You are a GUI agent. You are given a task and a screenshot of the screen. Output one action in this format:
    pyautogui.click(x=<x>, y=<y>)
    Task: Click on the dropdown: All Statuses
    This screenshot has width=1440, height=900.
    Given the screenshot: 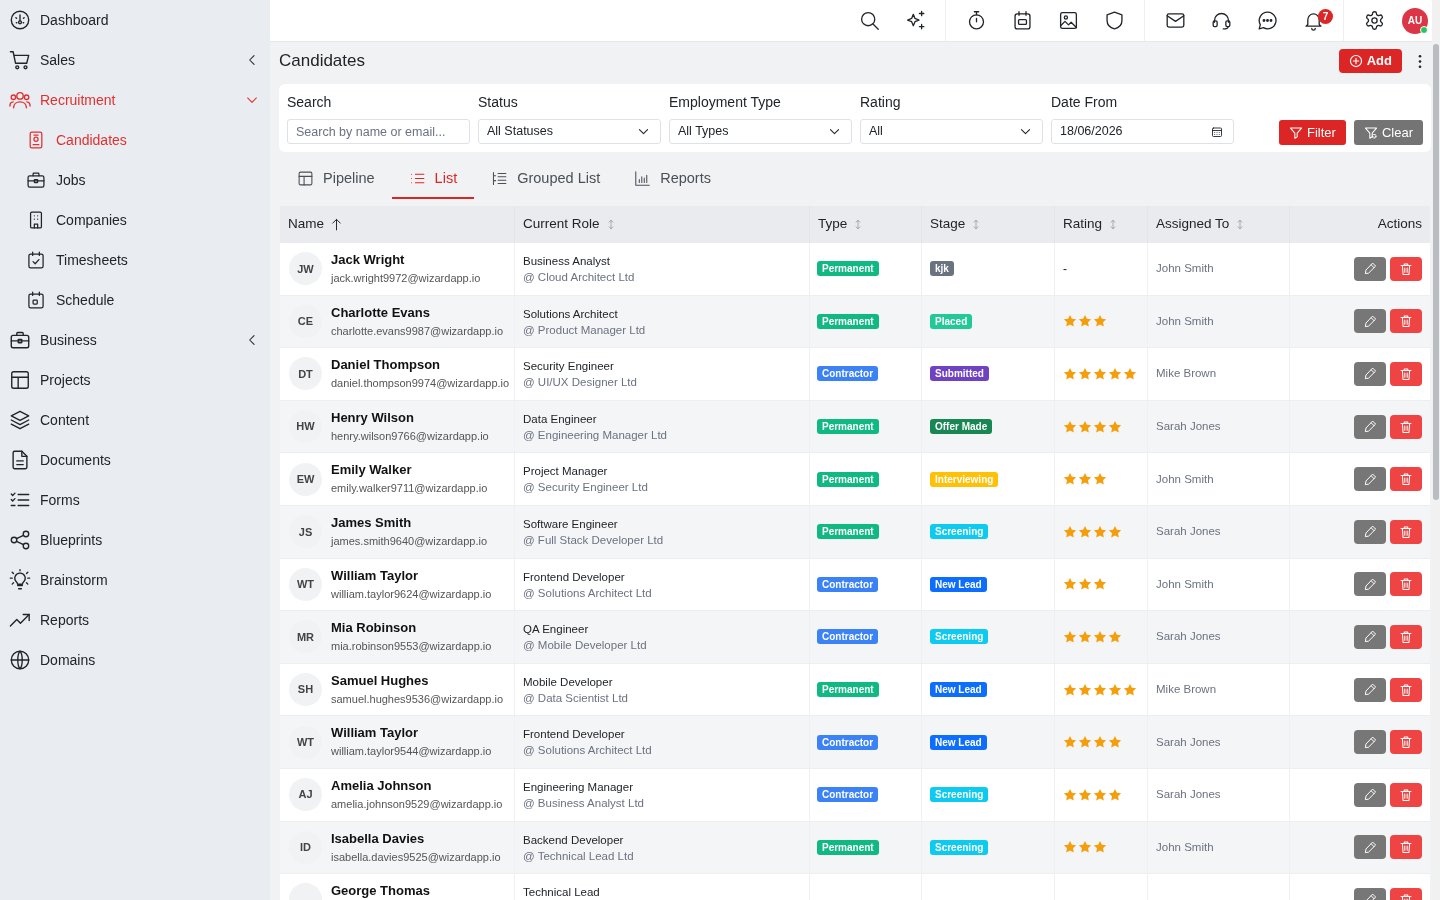 What is the action you would take?
    pyautogui.click(x=569, y=131)
    